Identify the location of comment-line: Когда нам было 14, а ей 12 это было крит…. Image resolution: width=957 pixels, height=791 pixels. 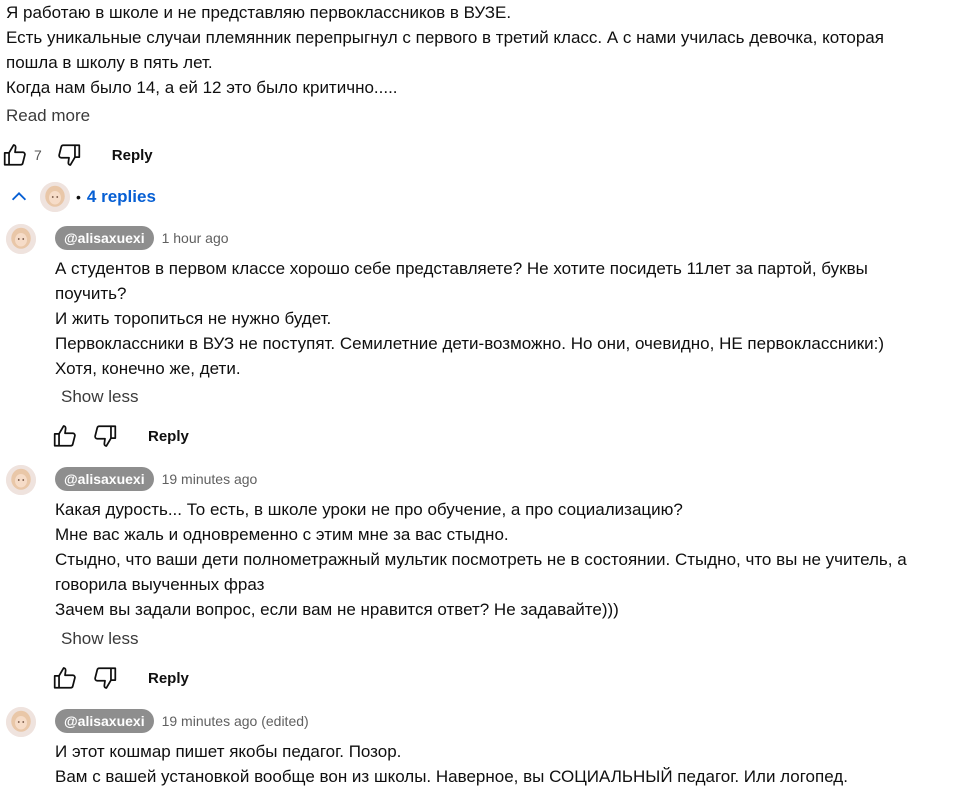
(202, 87).